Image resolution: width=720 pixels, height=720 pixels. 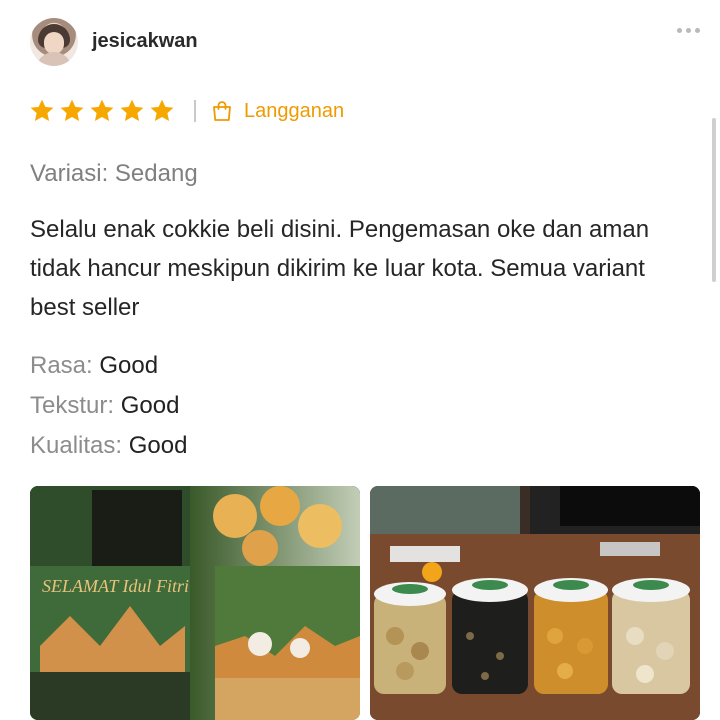 I want to click on scrollbar, so click(x=714, y=200).